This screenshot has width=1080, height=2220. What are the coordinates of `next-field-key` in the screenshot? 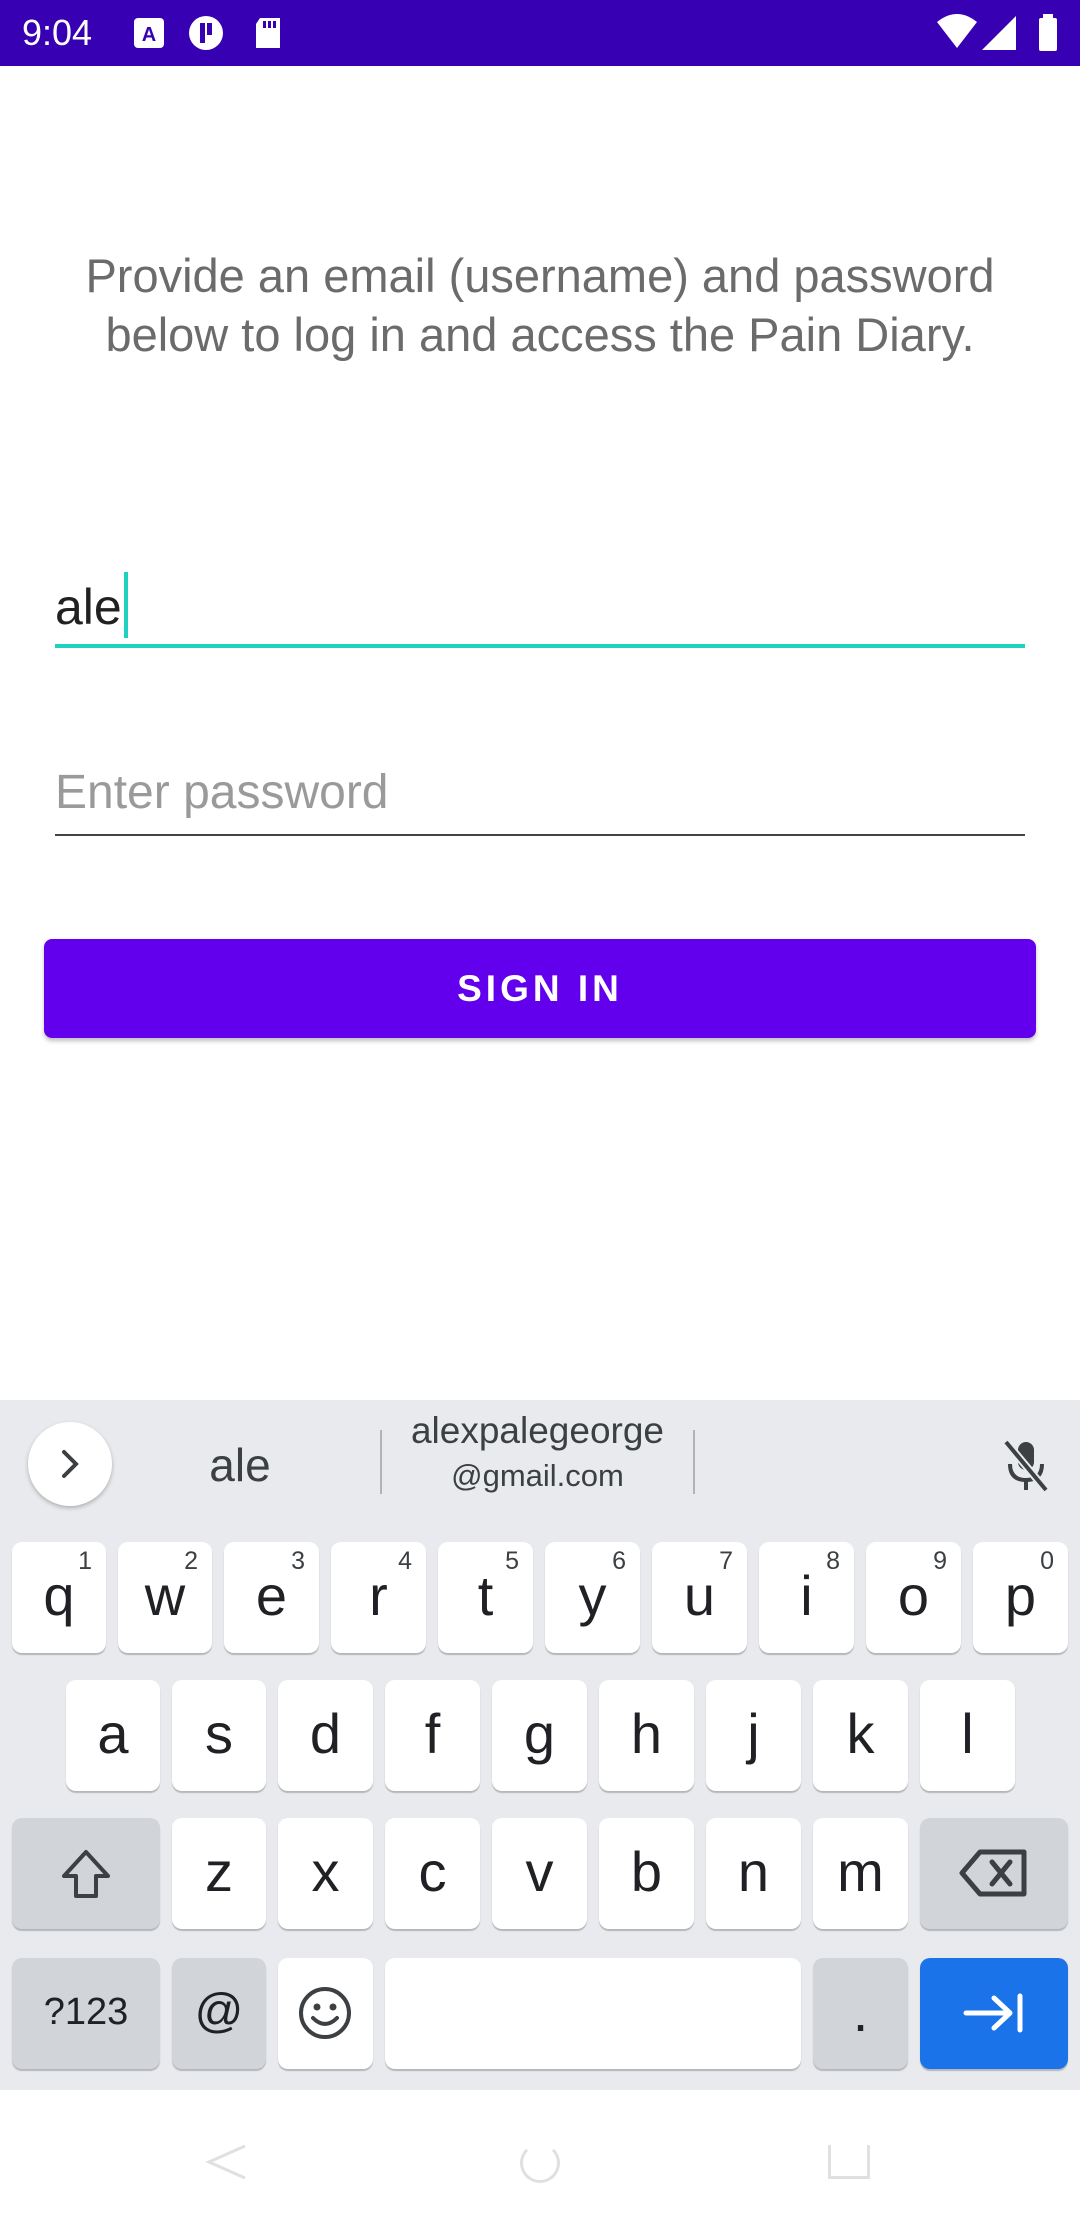 It's located at (994, 2013).